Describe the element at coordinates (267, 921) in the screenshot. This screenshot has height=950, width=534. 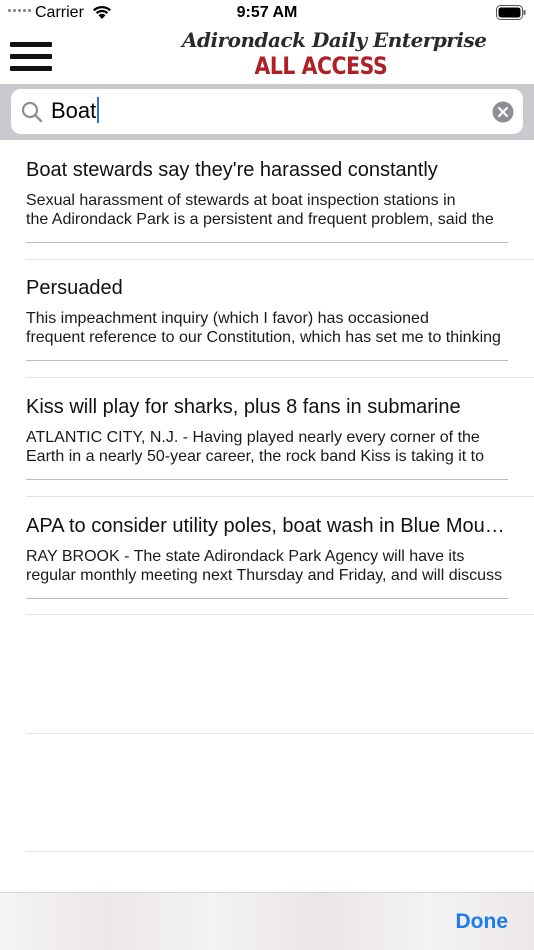
I see `bottom-toolbar: Done` at that location.